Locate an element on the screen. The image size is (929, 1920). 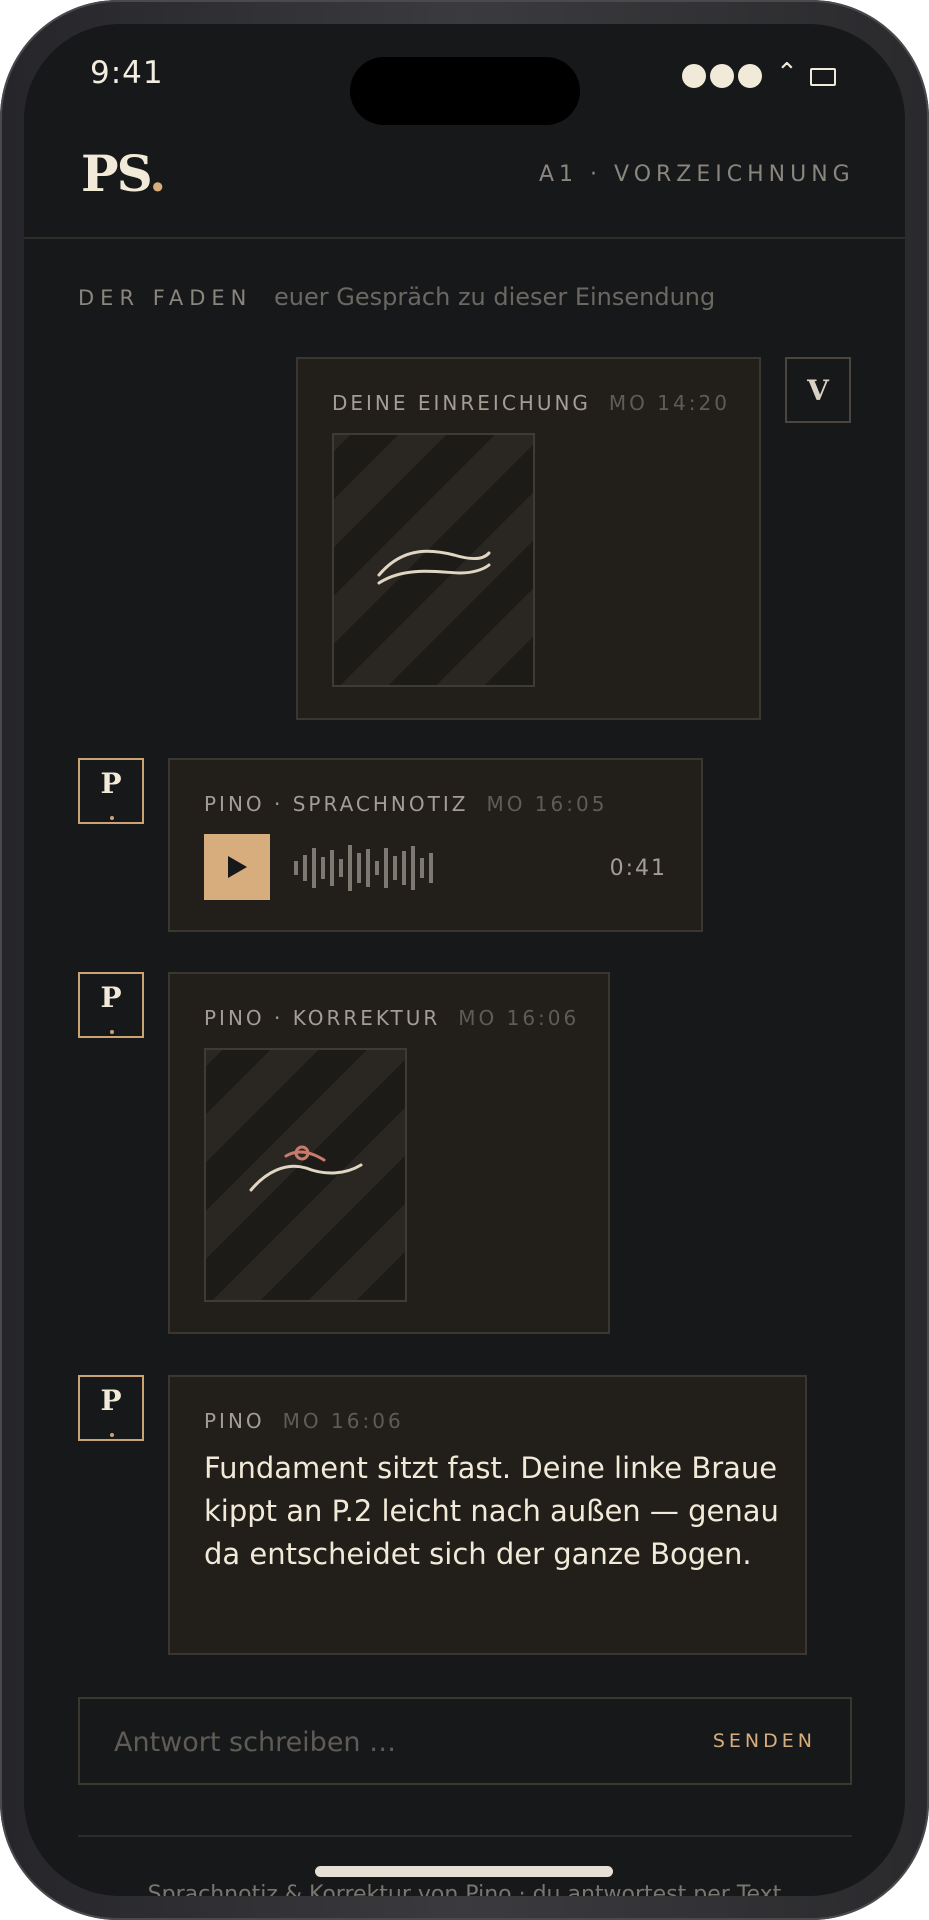
waveform is located at coordinates (363, 868).